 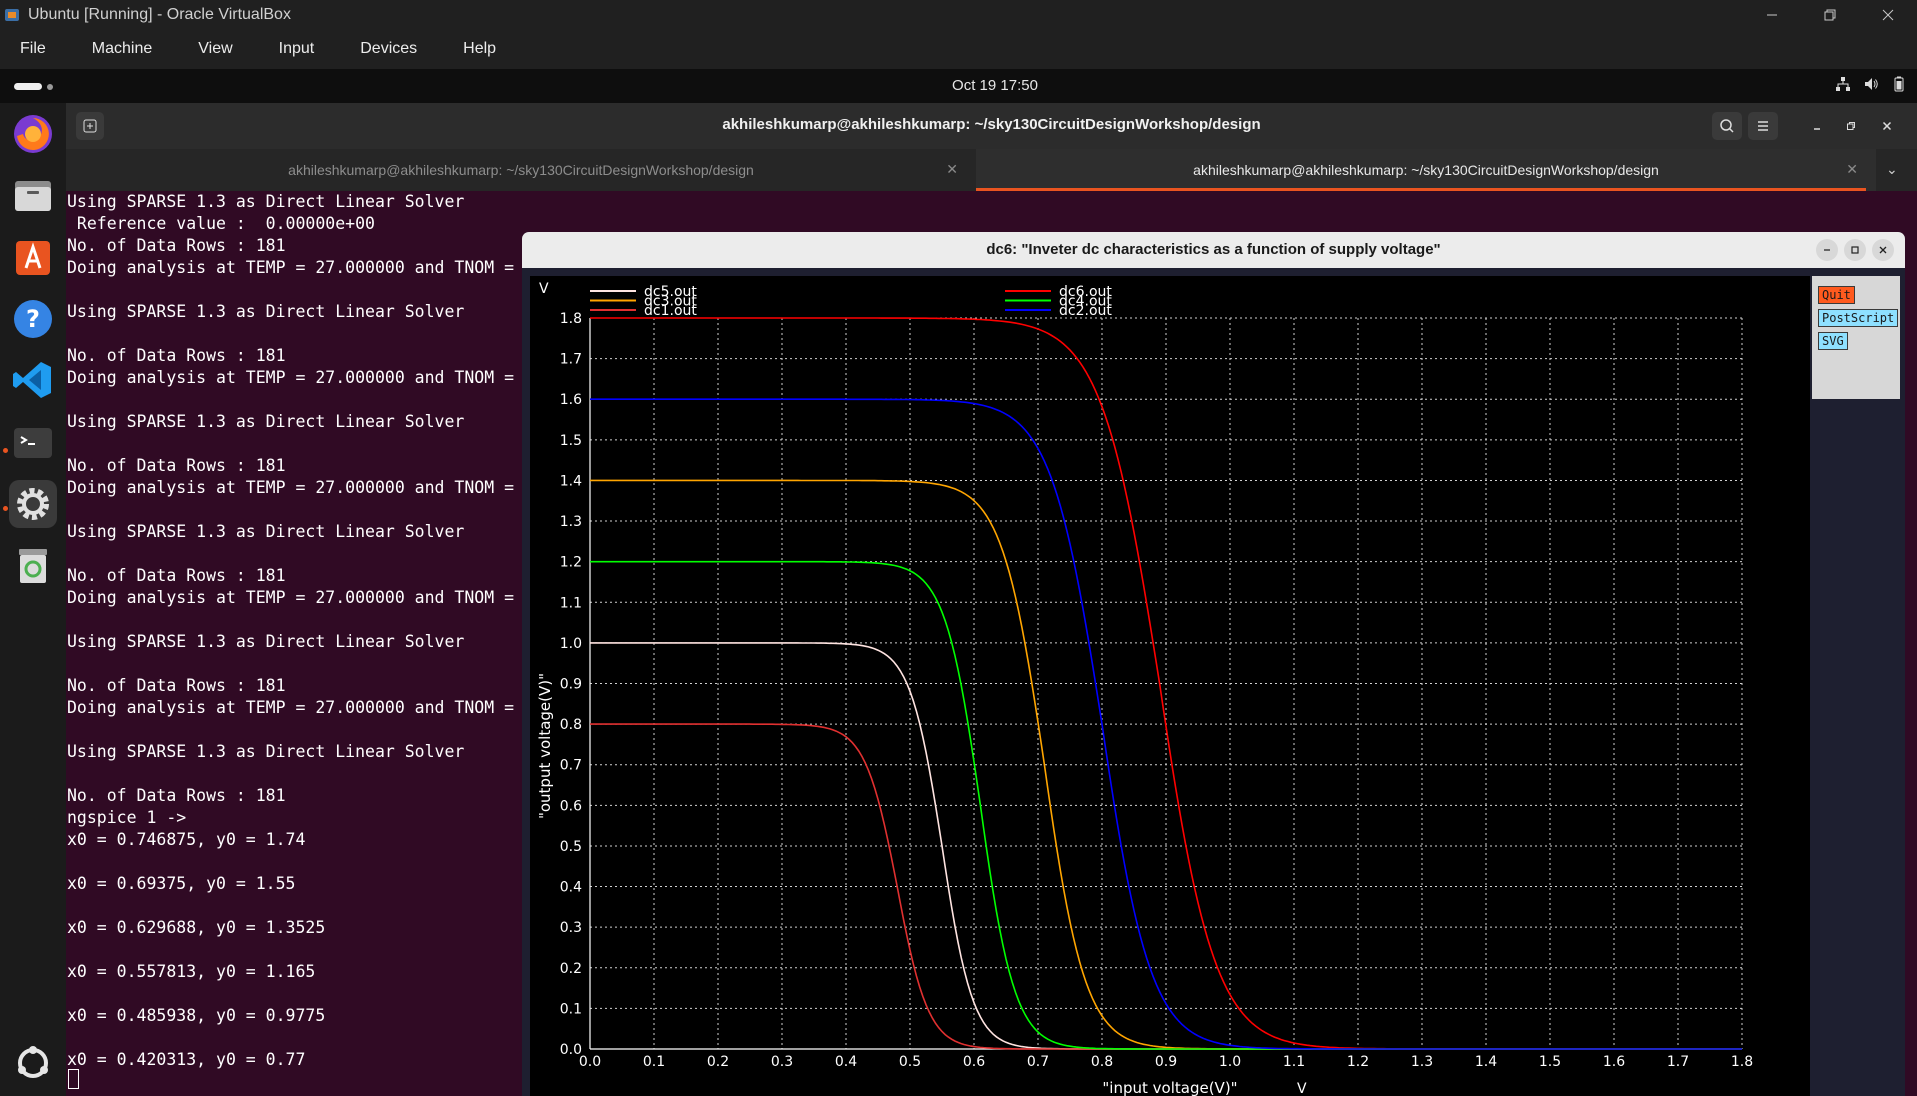 What do you see at coordinates (181, 883) in the screenshot?
I see `terminal-line: x0 = 0.69375, y0 = 1.55` at bounding box center [181, 883].